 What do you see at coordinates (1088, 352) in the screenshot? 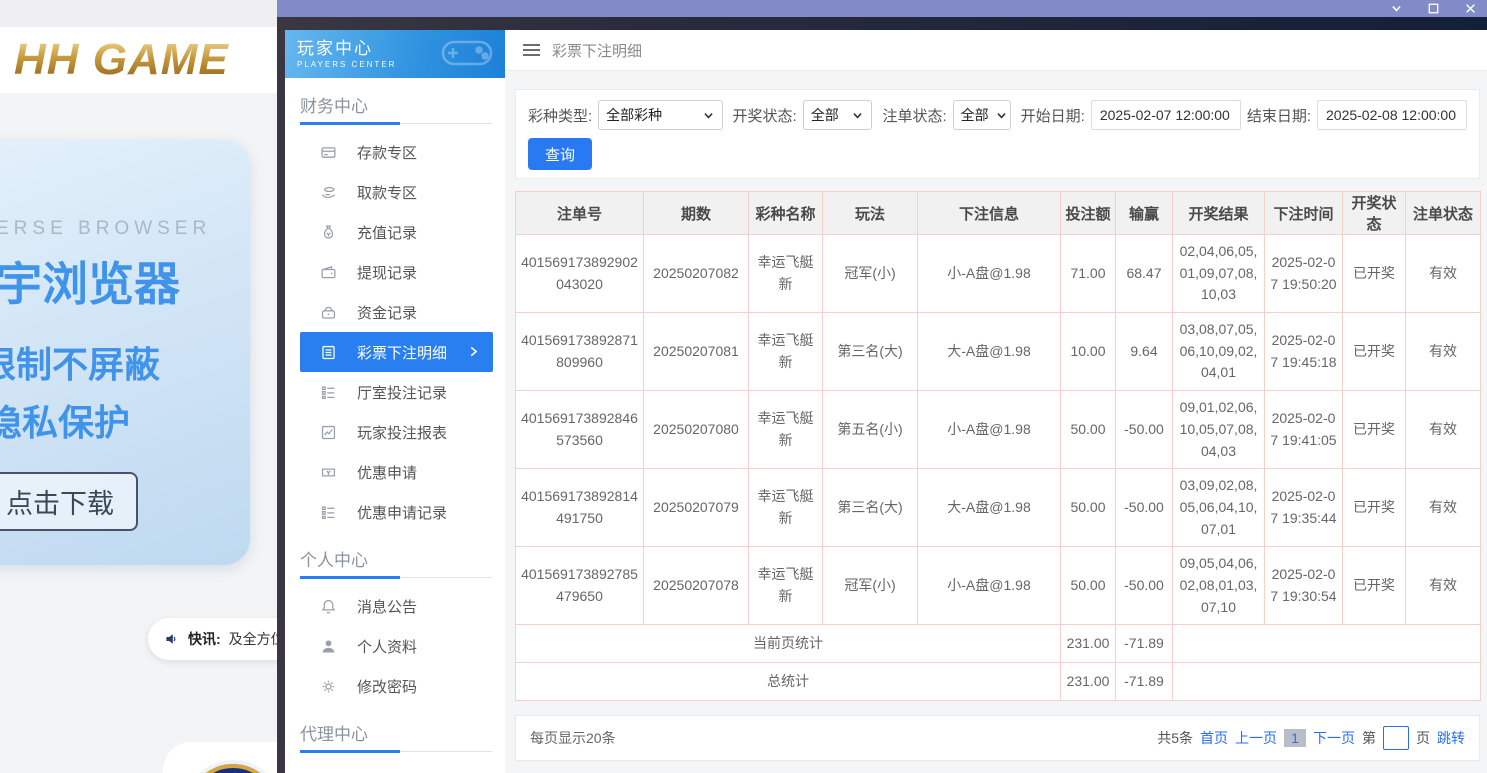
I see `table-cell: 10.00` at bounding box center [1088, 352].